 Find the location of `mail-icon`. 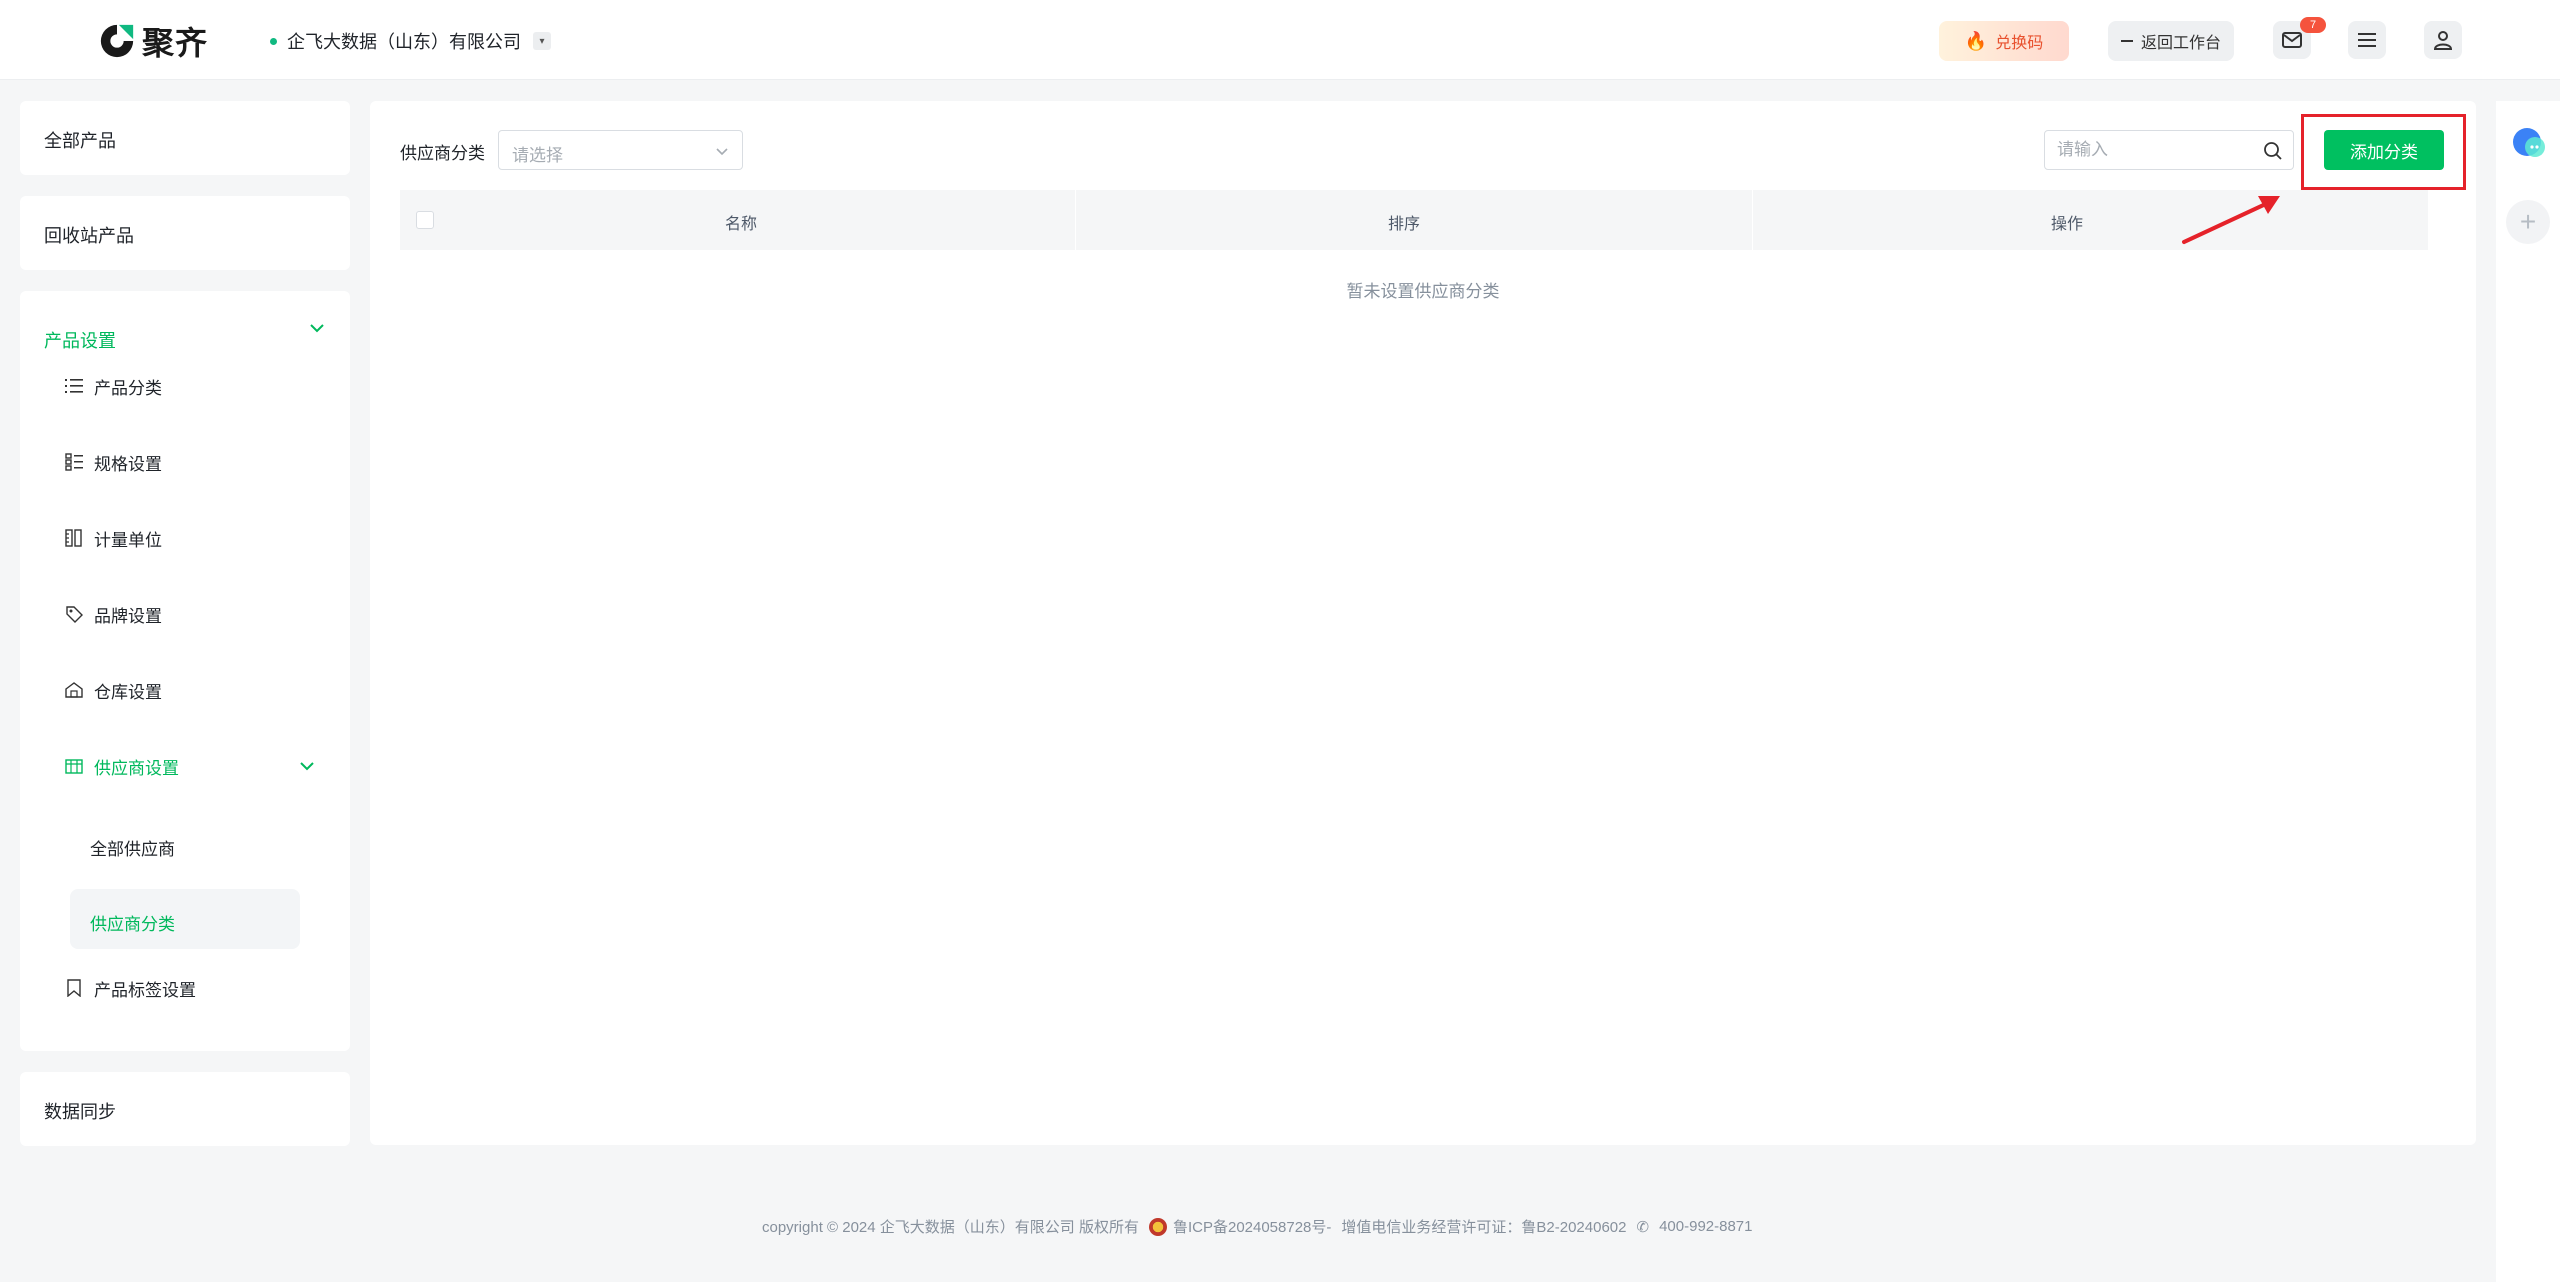

mail-icon is located at coordinates (2292, 40).